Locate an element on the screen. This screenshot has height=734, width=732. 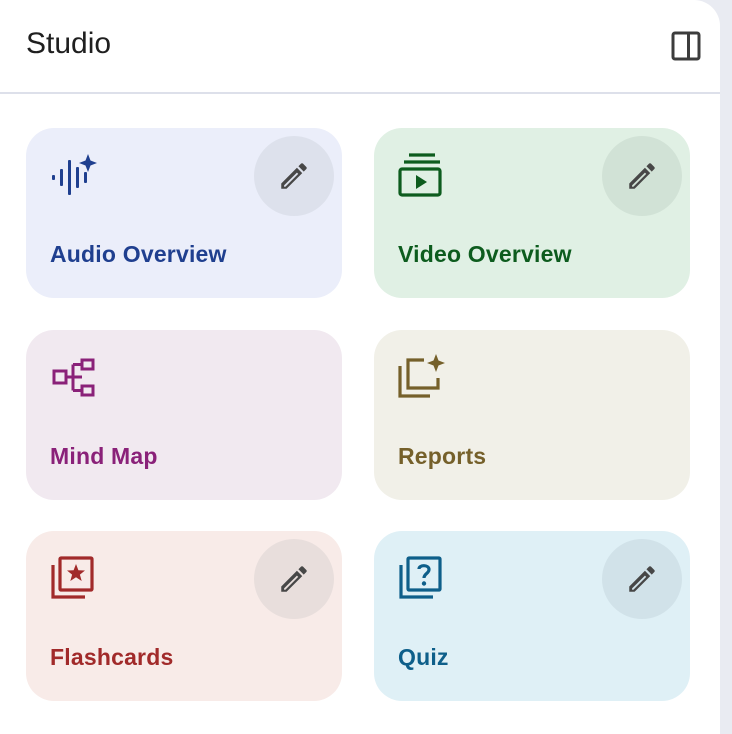
flashcards-edit-button is located at coordinates (294, 579).